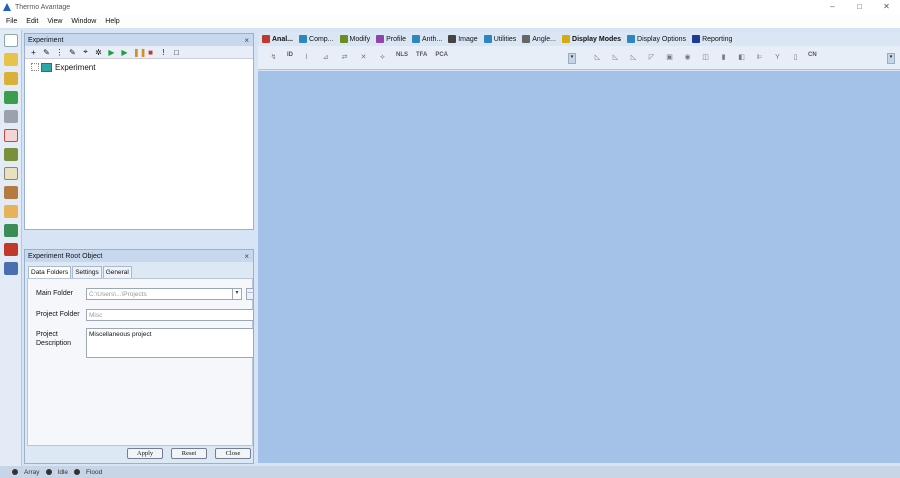 Image resolution: width=900 pixels, height=478 pixels. I want to click on window-icon: □, so click(176, 52).